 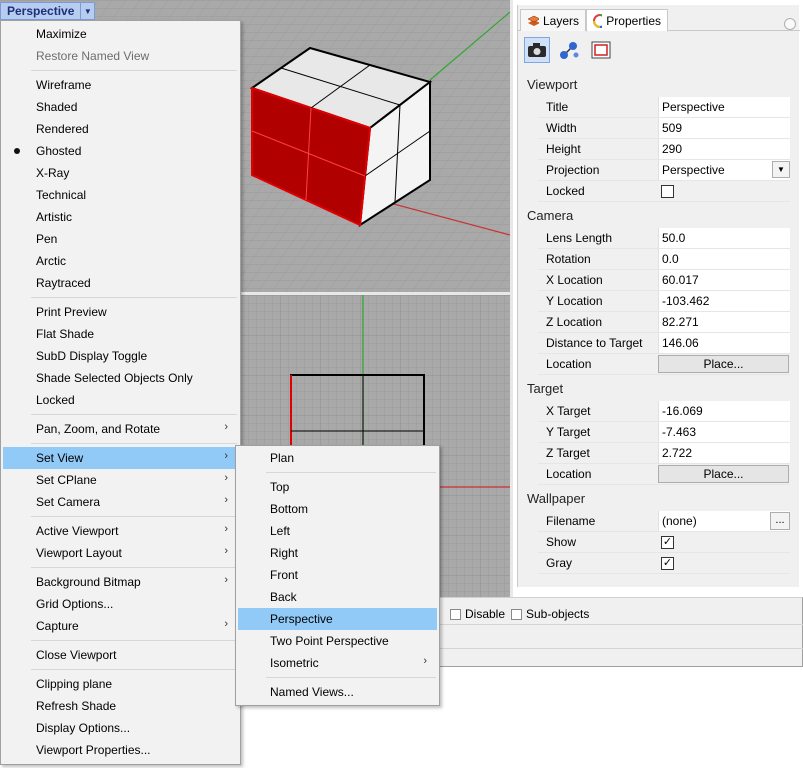 I want to click on rotation-field: 0.0, so click(x=724, y=259).